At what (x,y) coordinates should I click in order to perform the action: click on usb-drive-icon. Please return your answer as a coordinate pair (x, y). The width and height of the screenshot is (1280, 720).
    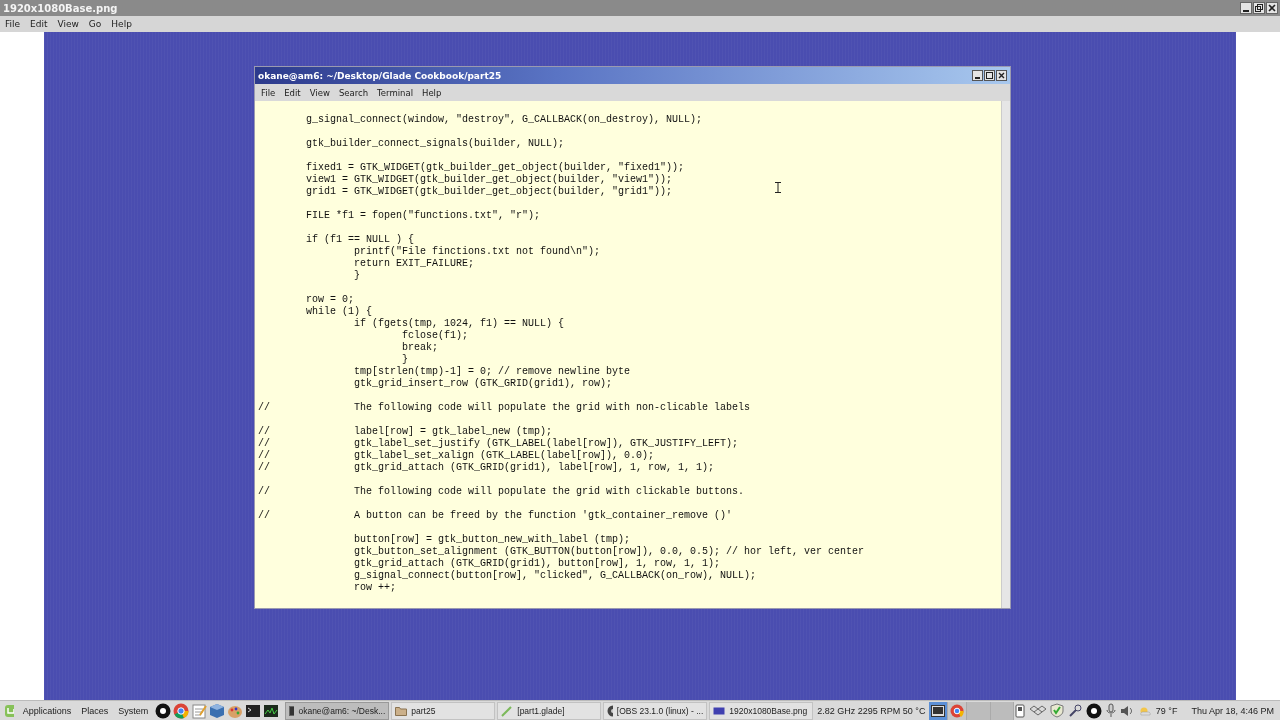
    Looking at the image, I should click on (1019, 710).